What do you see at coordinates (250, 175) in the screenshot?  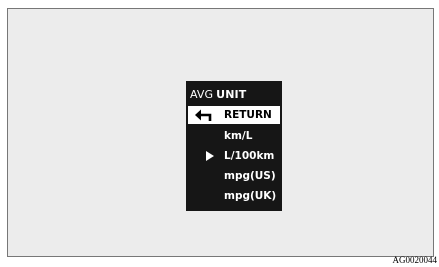 I see `menu-item-label: mpg(US)` at bounding box center [250, 175].